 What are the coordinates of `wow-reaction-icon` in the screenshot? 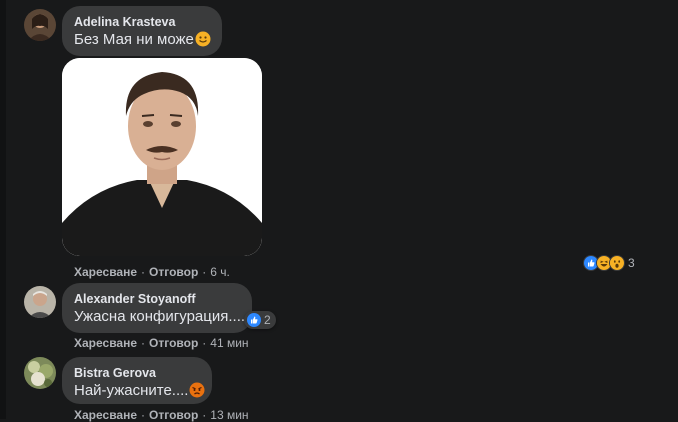 It's located at (617, 263).